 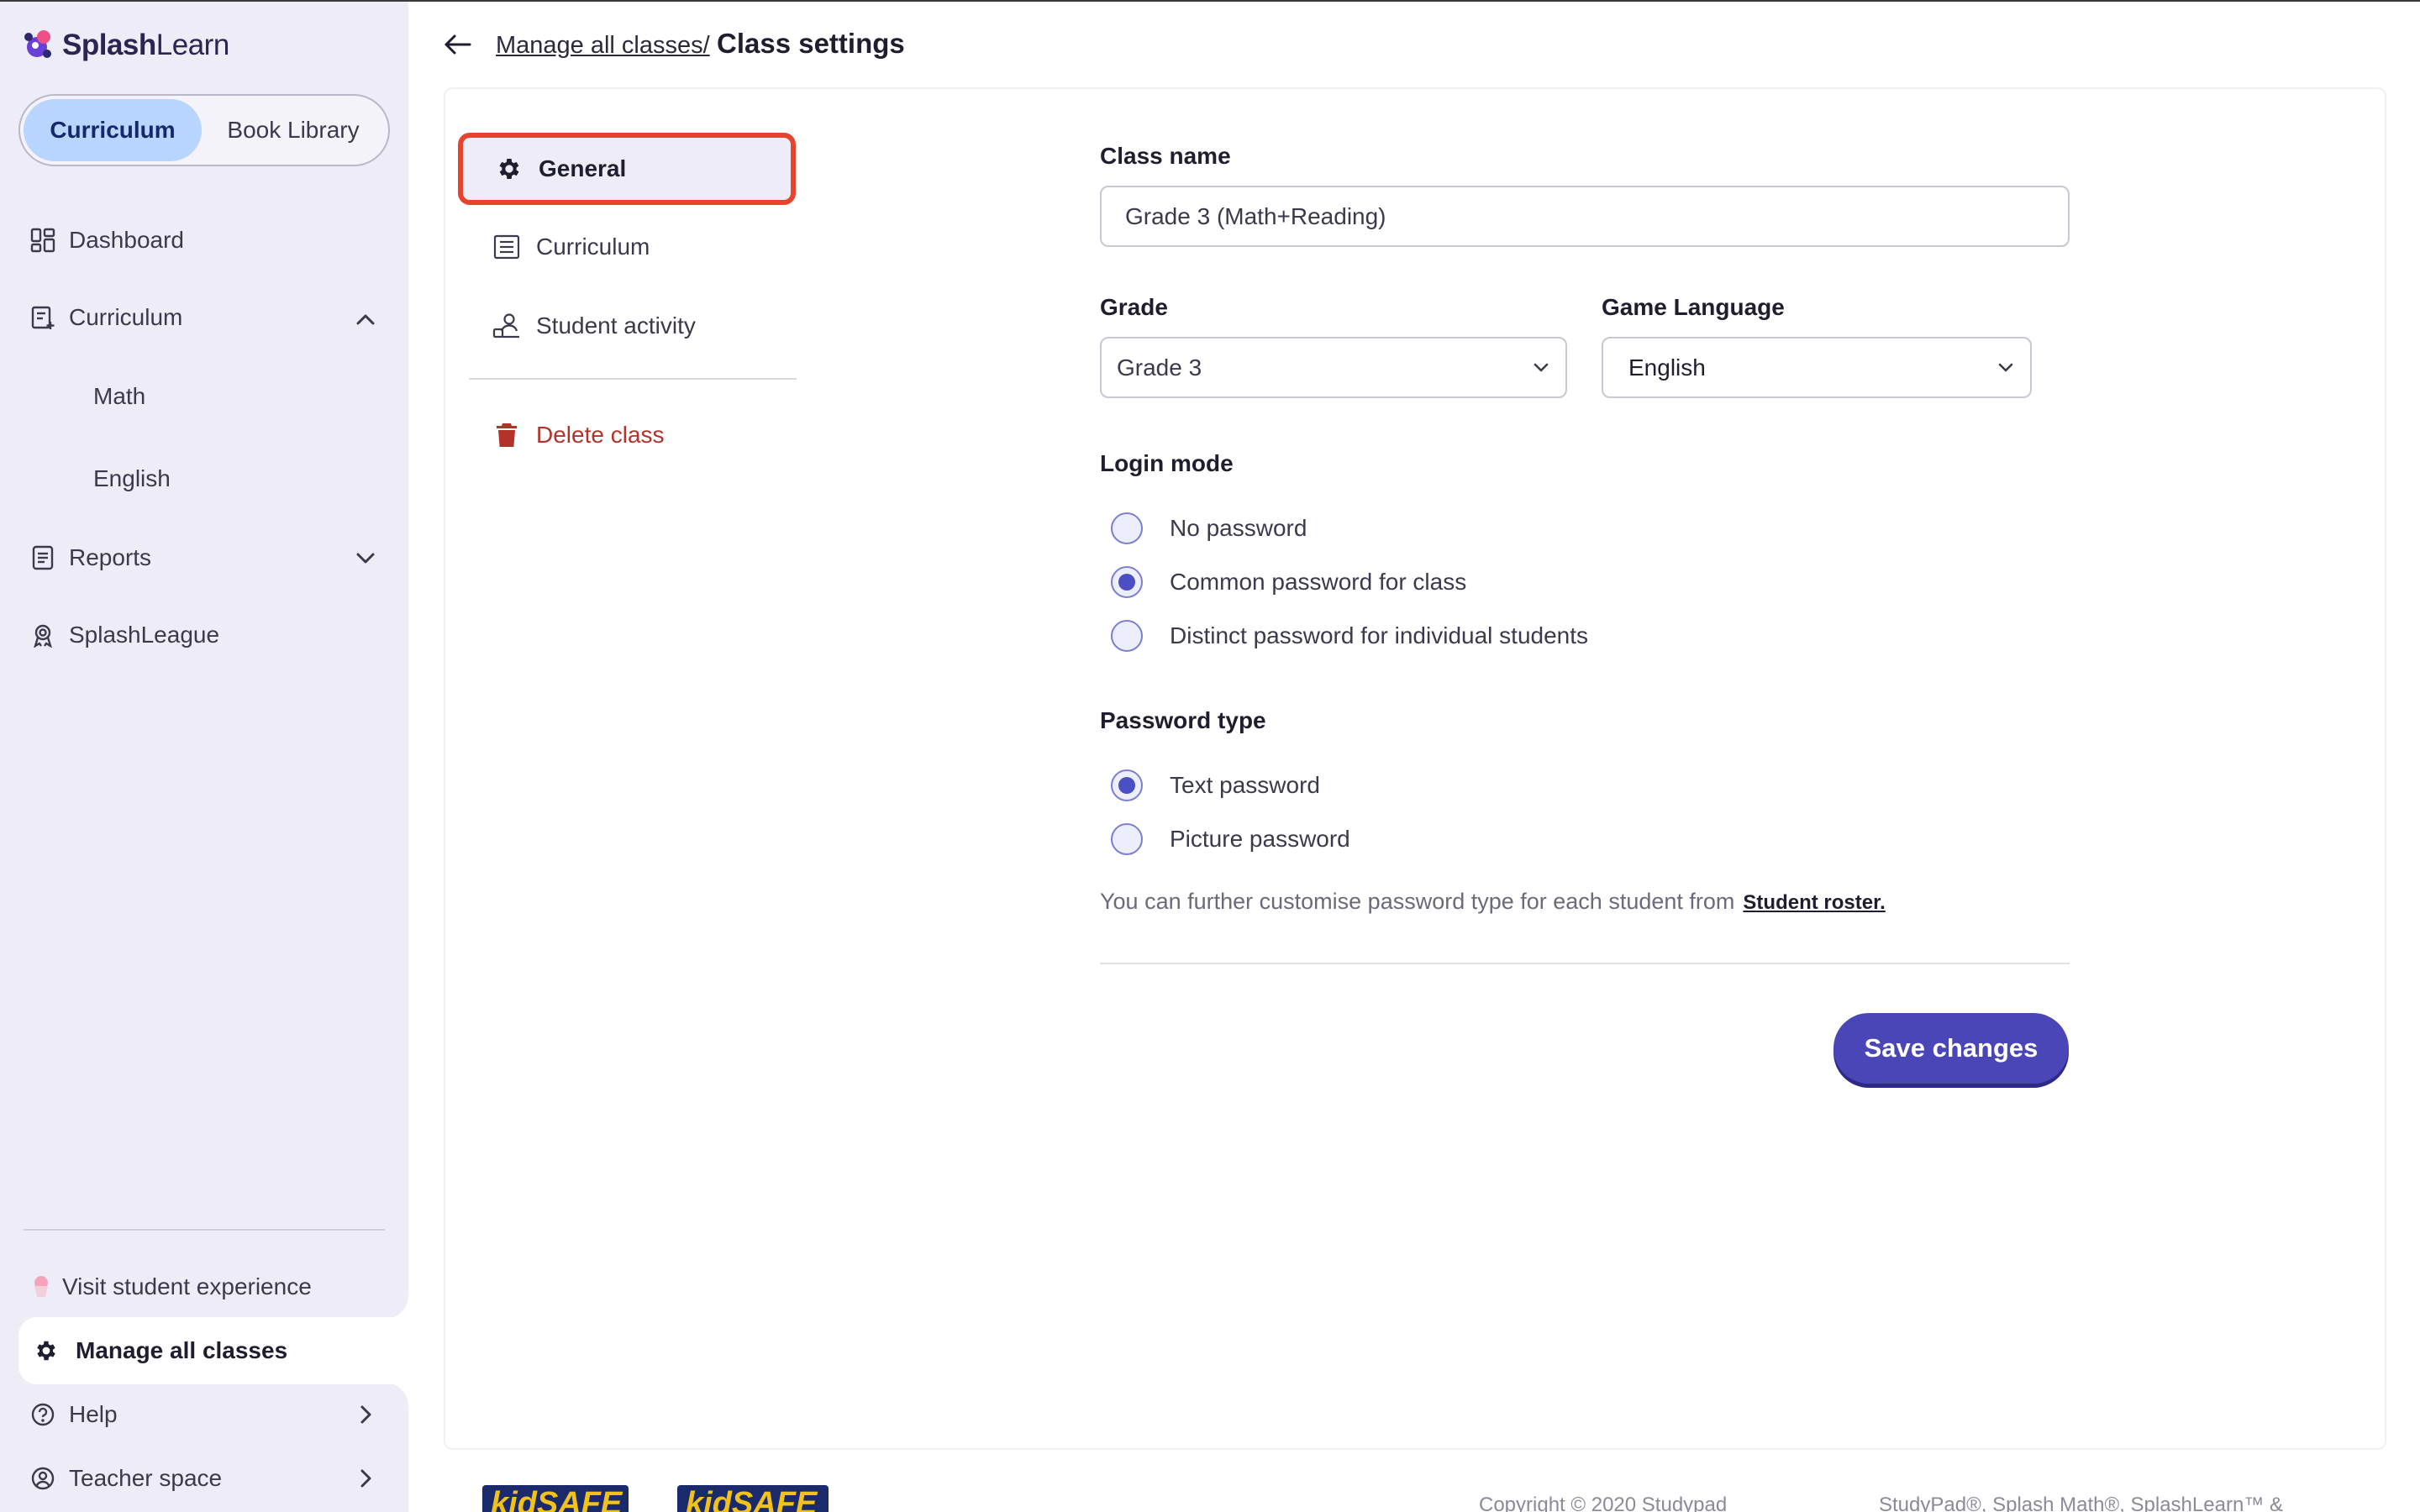 I want to click on grade-label: Grade, so click(x=1134, y=307).